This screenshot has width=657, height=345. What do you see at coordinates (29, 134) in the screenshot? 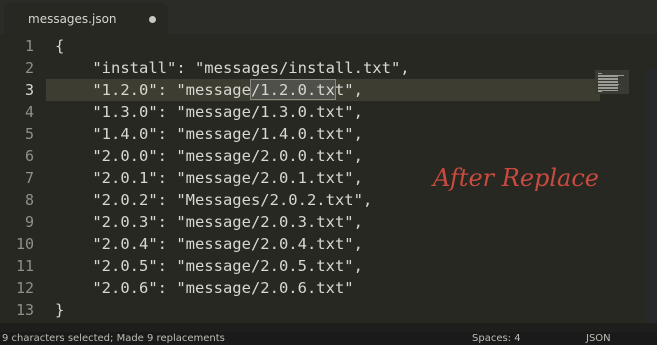
I see `line-number: 5` at bounding box center [29, 134].